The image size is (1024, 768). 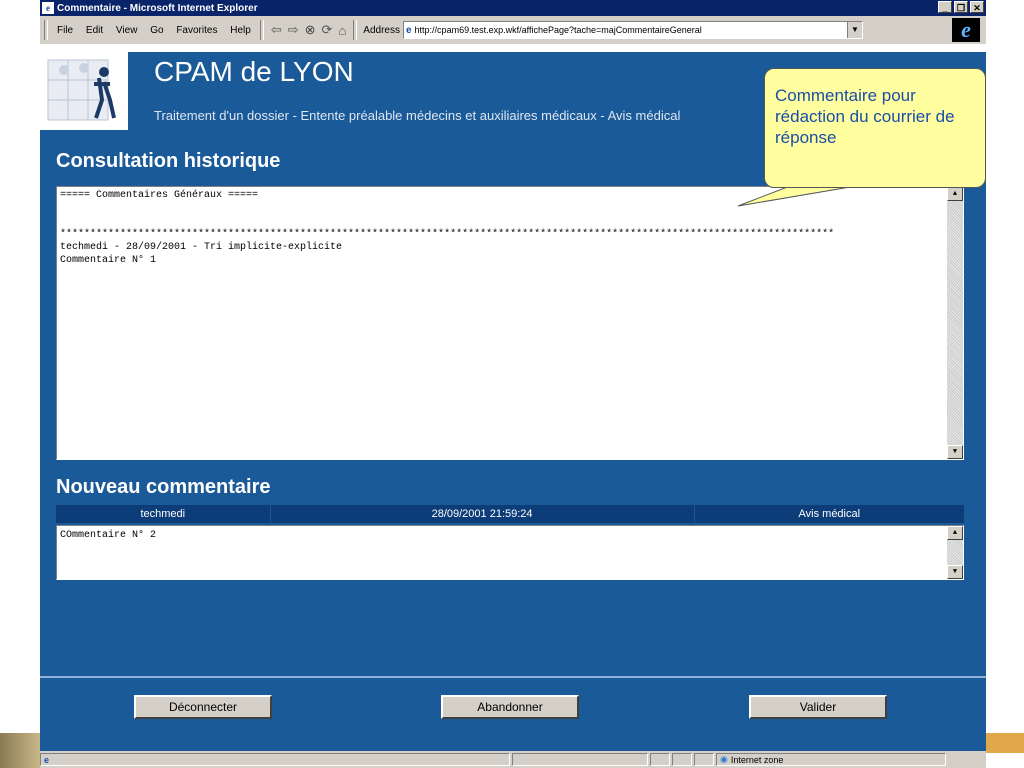 What do you see at coordinates (966, 30) in the screenshot?
I see `ie-logo-icon: e` at bounding box center [966, 30].